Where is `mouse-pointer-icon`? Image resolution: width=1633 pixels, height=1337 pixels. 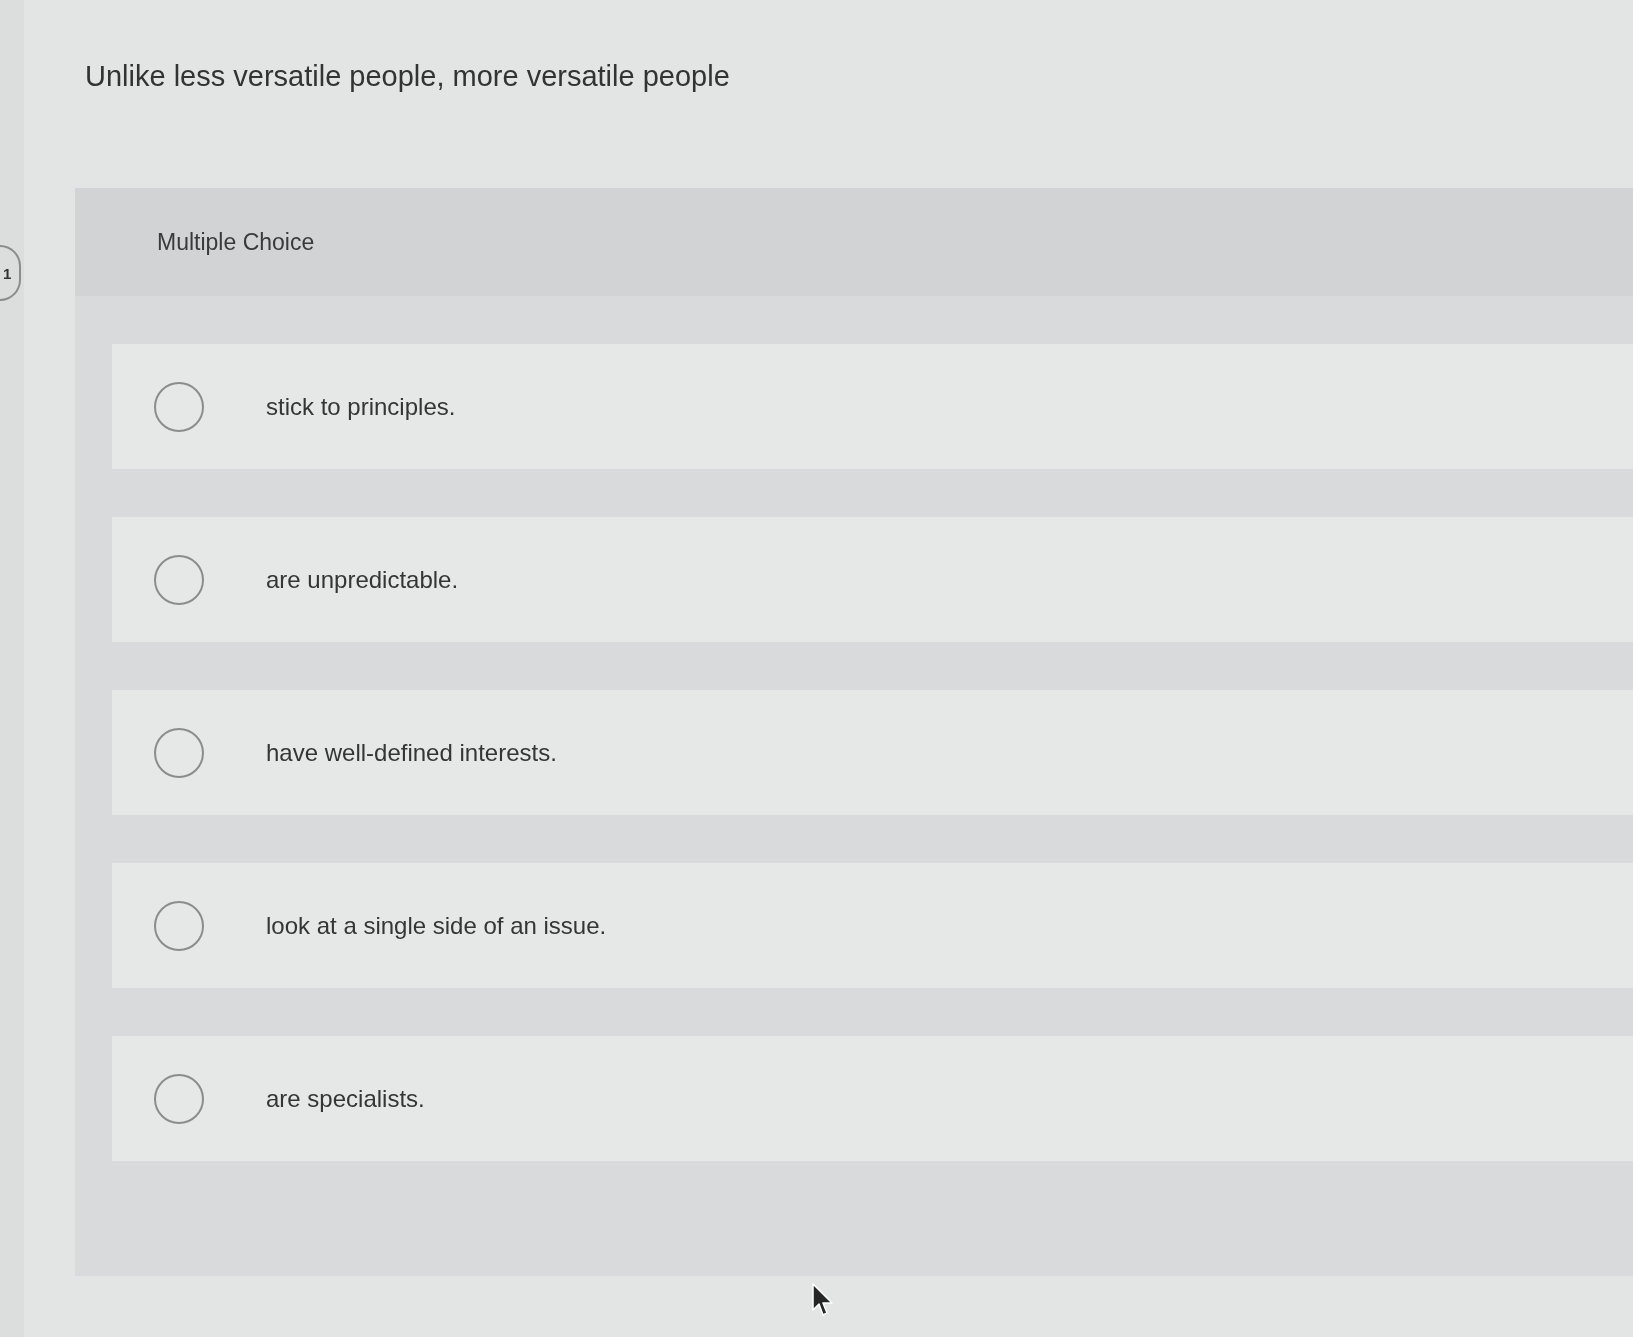
mouse-pointer-icon is located at coordinates (823, 1300).